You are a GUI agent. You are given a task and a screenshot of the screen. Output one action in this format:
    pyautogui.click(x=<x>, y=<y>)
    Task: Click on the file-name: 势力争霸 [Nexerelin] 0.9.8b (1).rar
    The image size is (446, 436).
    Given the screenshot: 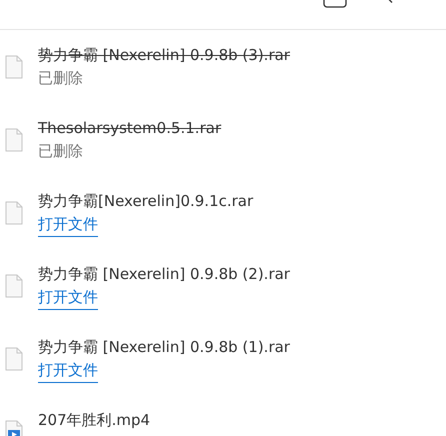 What is the action you would take?
    pyautogui.click(x=164, y=347)
    